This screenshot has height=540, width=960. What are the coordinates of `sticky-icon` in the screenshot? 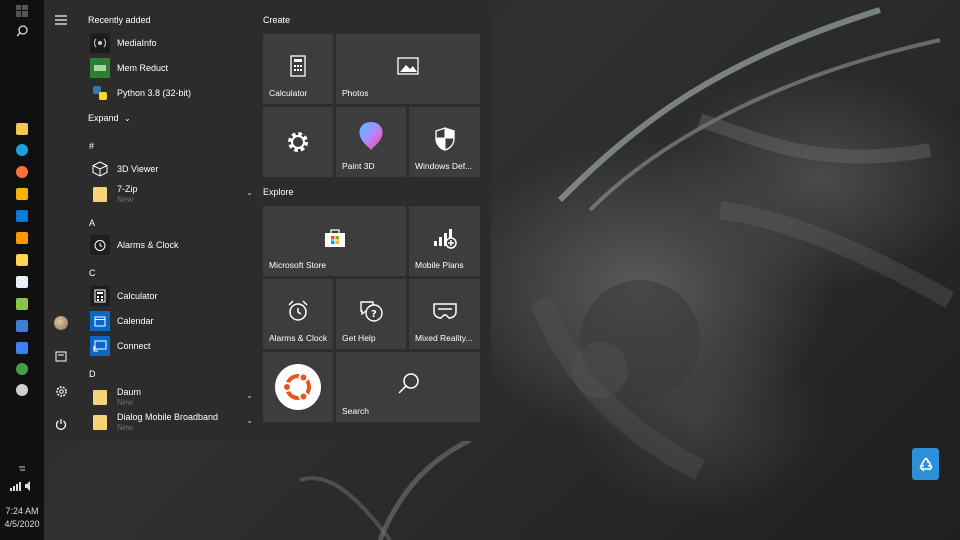 It's located at (22, 260).